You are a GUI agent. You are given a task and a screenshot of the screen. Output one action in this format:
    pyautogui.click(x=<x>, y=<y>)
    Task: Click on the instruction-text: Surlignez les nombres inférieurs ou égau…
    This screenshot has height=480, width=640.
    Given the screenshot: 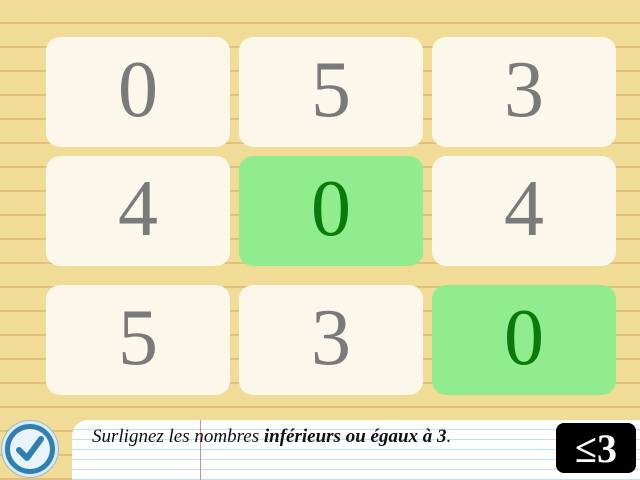 What is the action you would take?
    pyautogui.click(x=271, y=437)
    